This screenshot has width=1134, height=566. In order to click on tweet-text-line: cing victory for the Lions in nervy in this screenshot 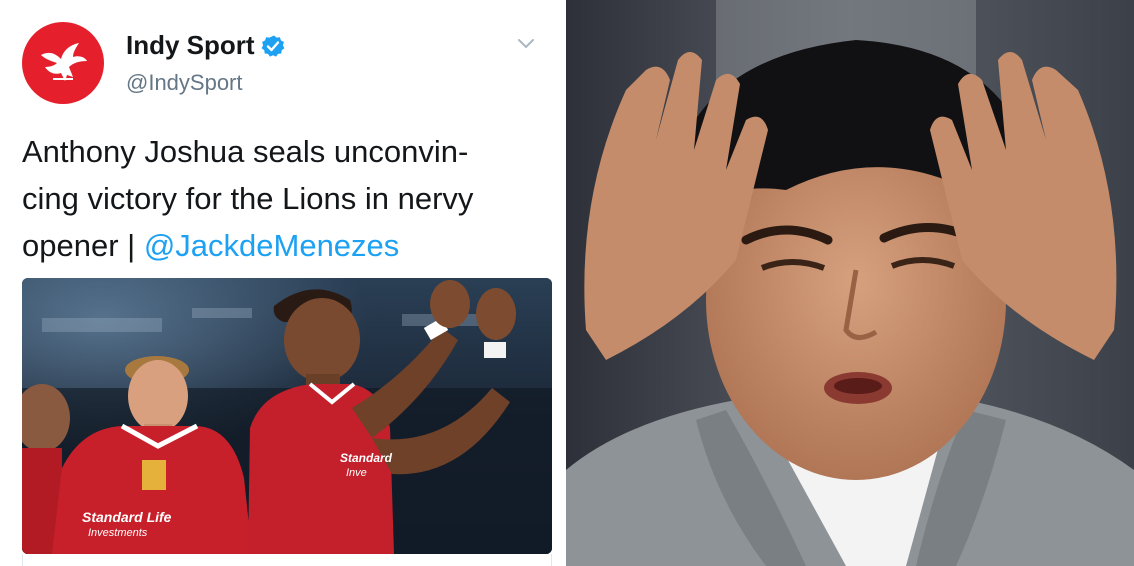, I will do `click(248, 198)`.